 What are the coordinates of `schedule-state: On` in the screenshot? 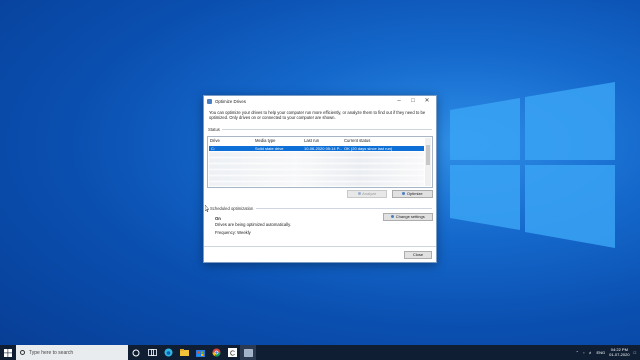 It's located at (218, 218).